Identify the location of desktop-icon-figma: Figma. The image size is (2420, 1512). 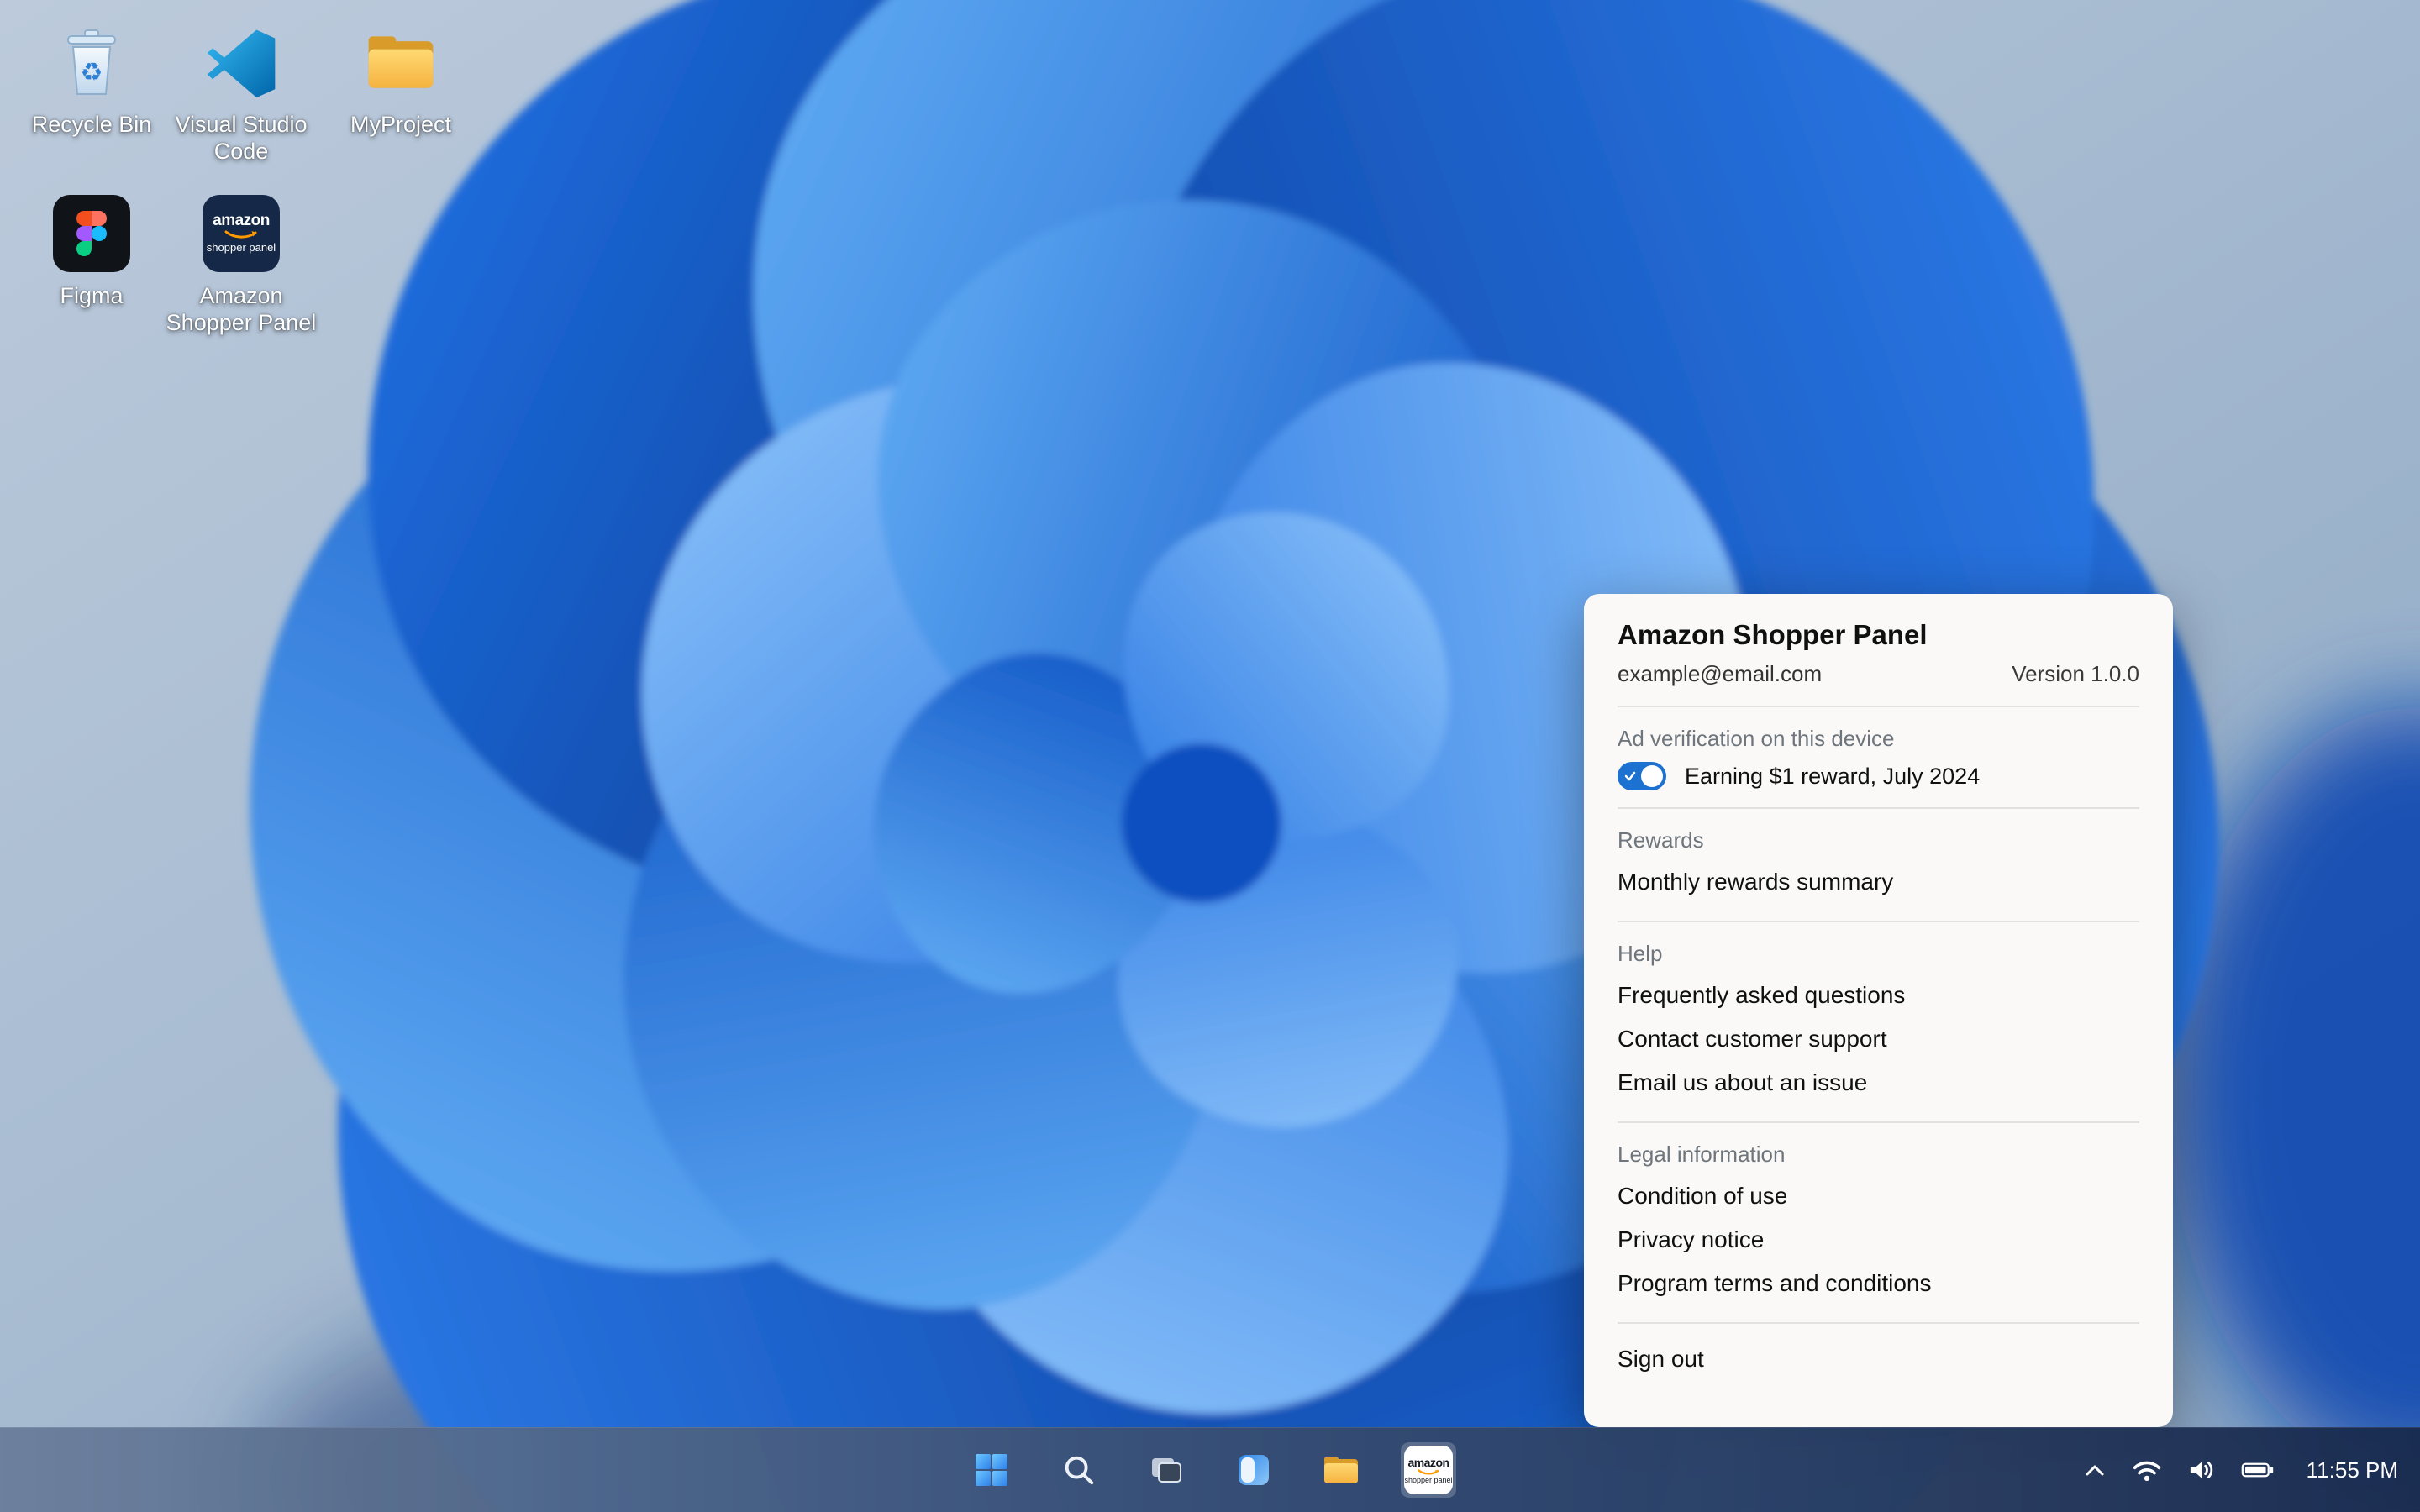
(92, 252).